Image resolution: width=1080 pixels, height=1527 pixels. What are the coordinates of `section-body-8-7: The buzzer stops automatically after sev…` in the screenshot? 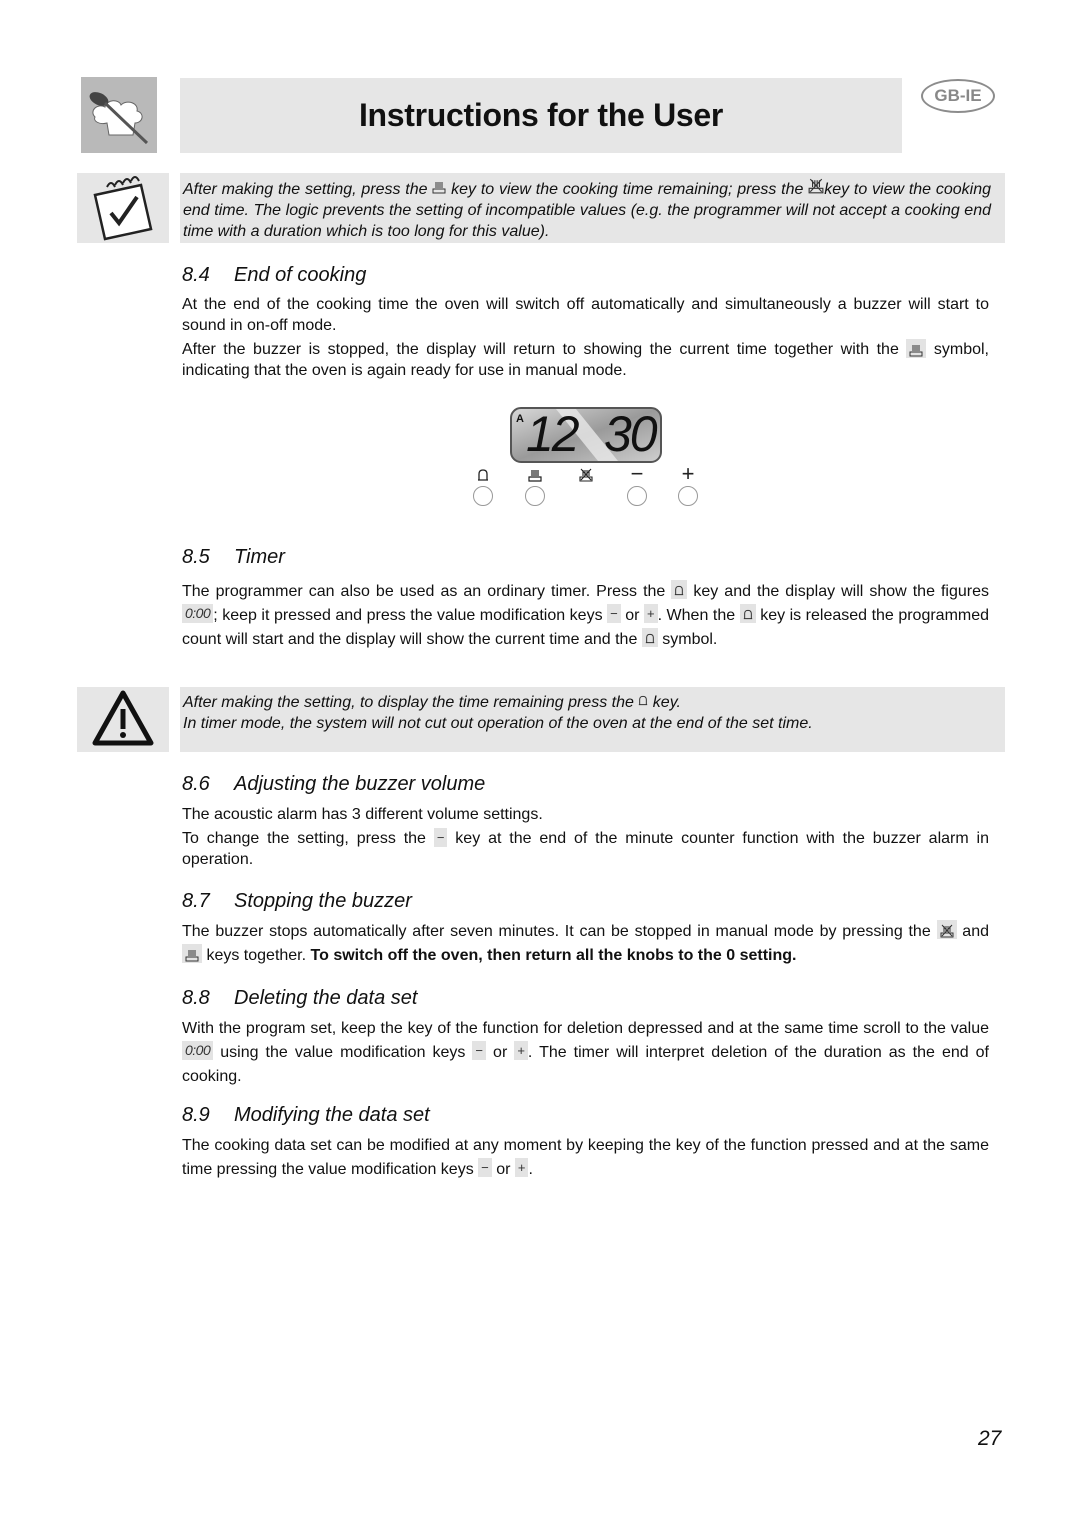 It's located at (585, 945).